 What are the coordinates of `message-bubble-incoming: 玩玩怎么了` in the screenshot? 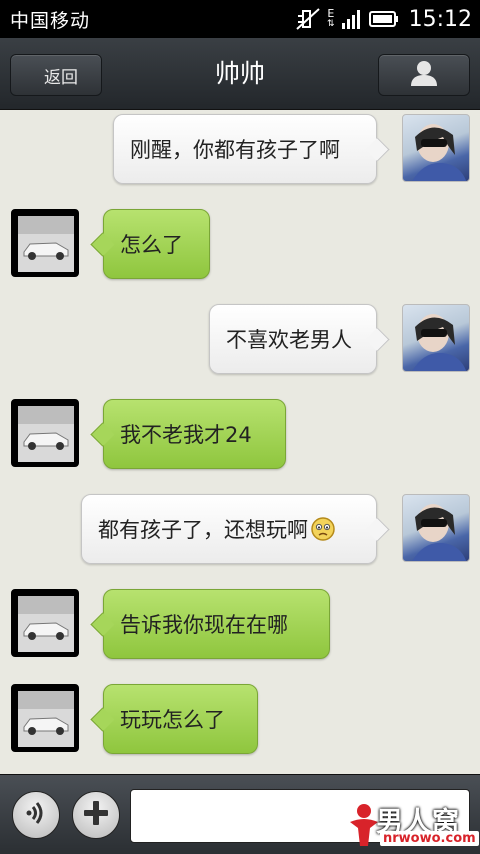 It's located at (180, 719).